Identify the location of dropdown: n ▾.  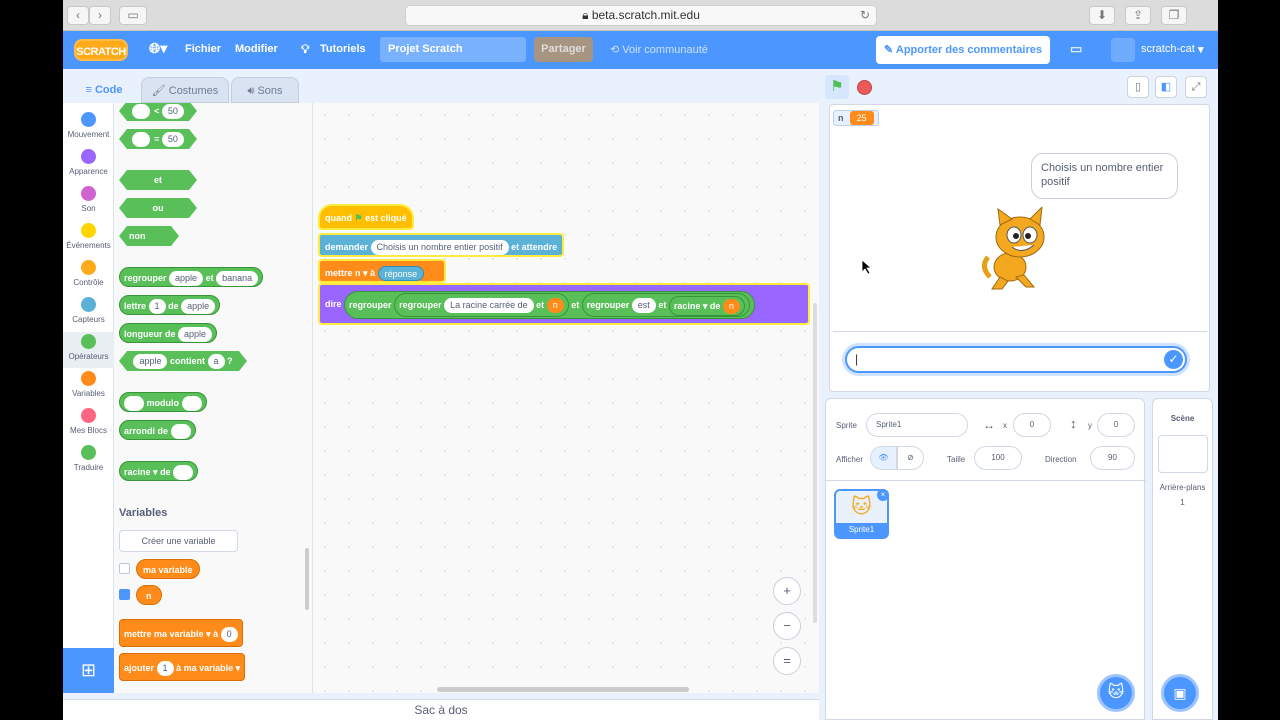
(361, 273).